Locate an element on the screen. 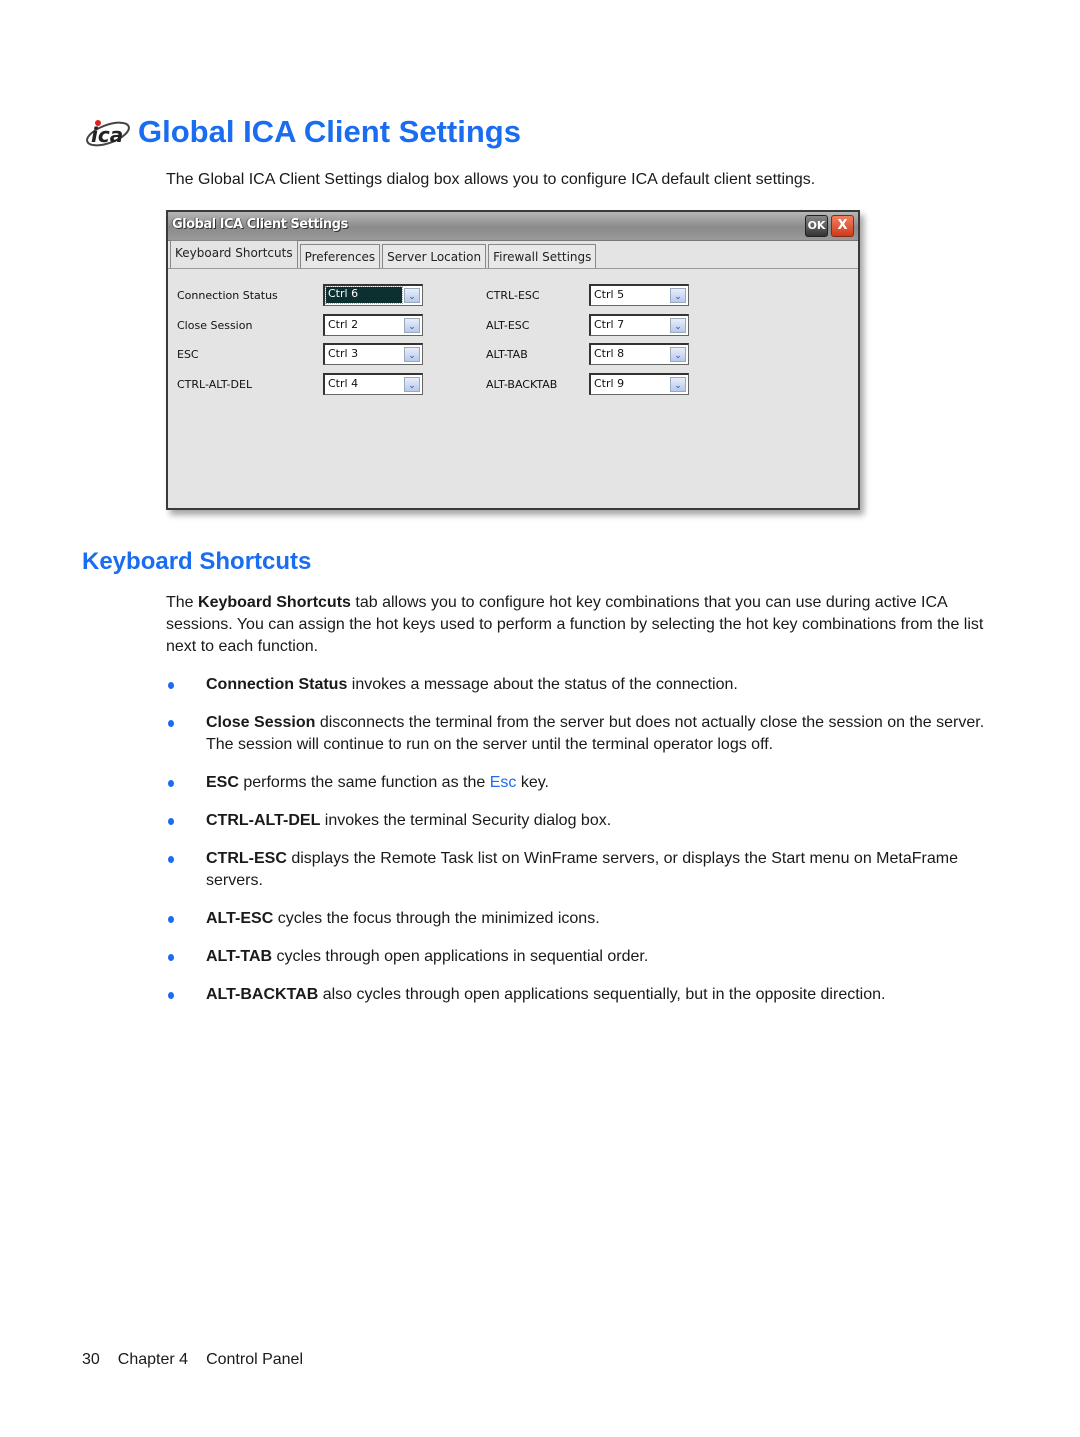  select-value: Ctrl 6 is located at coordinates (364, 295).